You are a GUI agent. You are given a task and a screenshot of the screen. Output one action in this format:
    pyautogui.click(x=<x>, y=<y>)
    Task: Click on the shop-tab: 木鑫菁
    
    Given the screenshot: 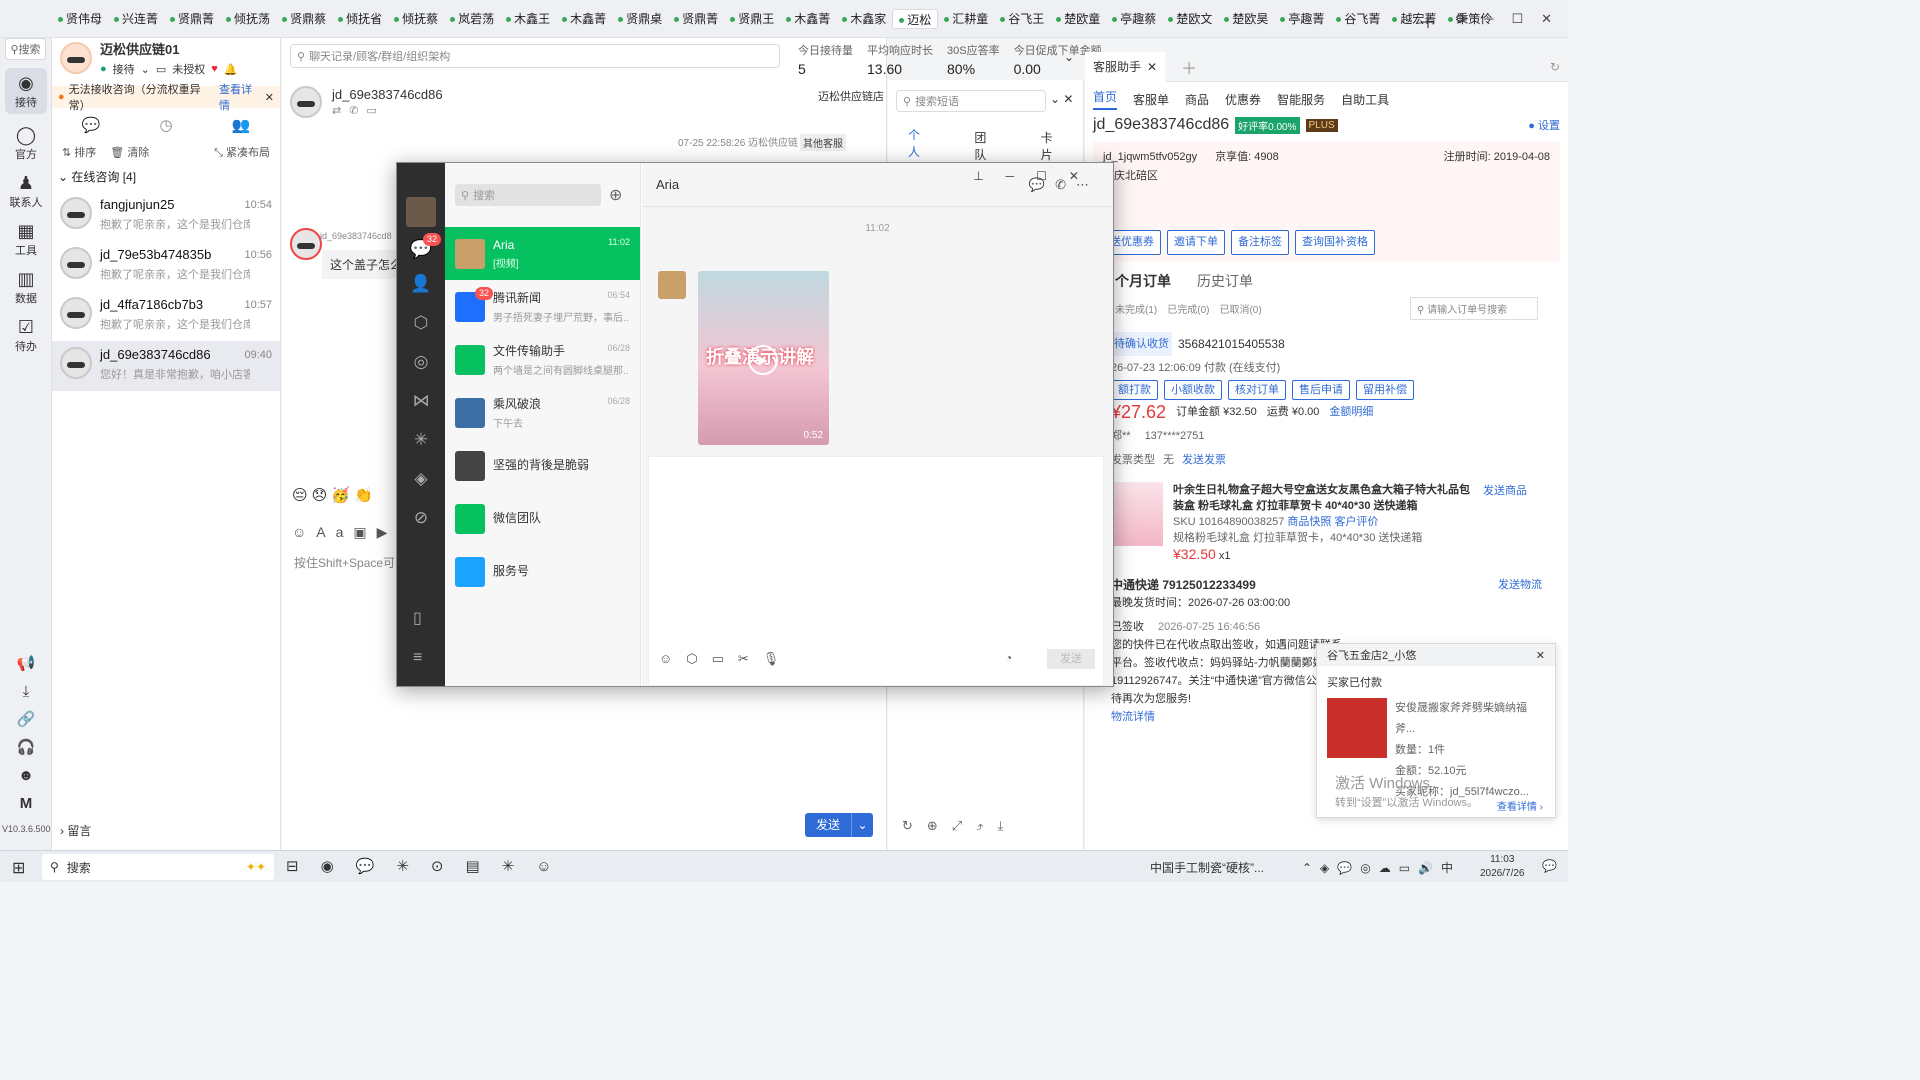 What is the action you would take?
    pyautogui.click(x=584, y=19)
    